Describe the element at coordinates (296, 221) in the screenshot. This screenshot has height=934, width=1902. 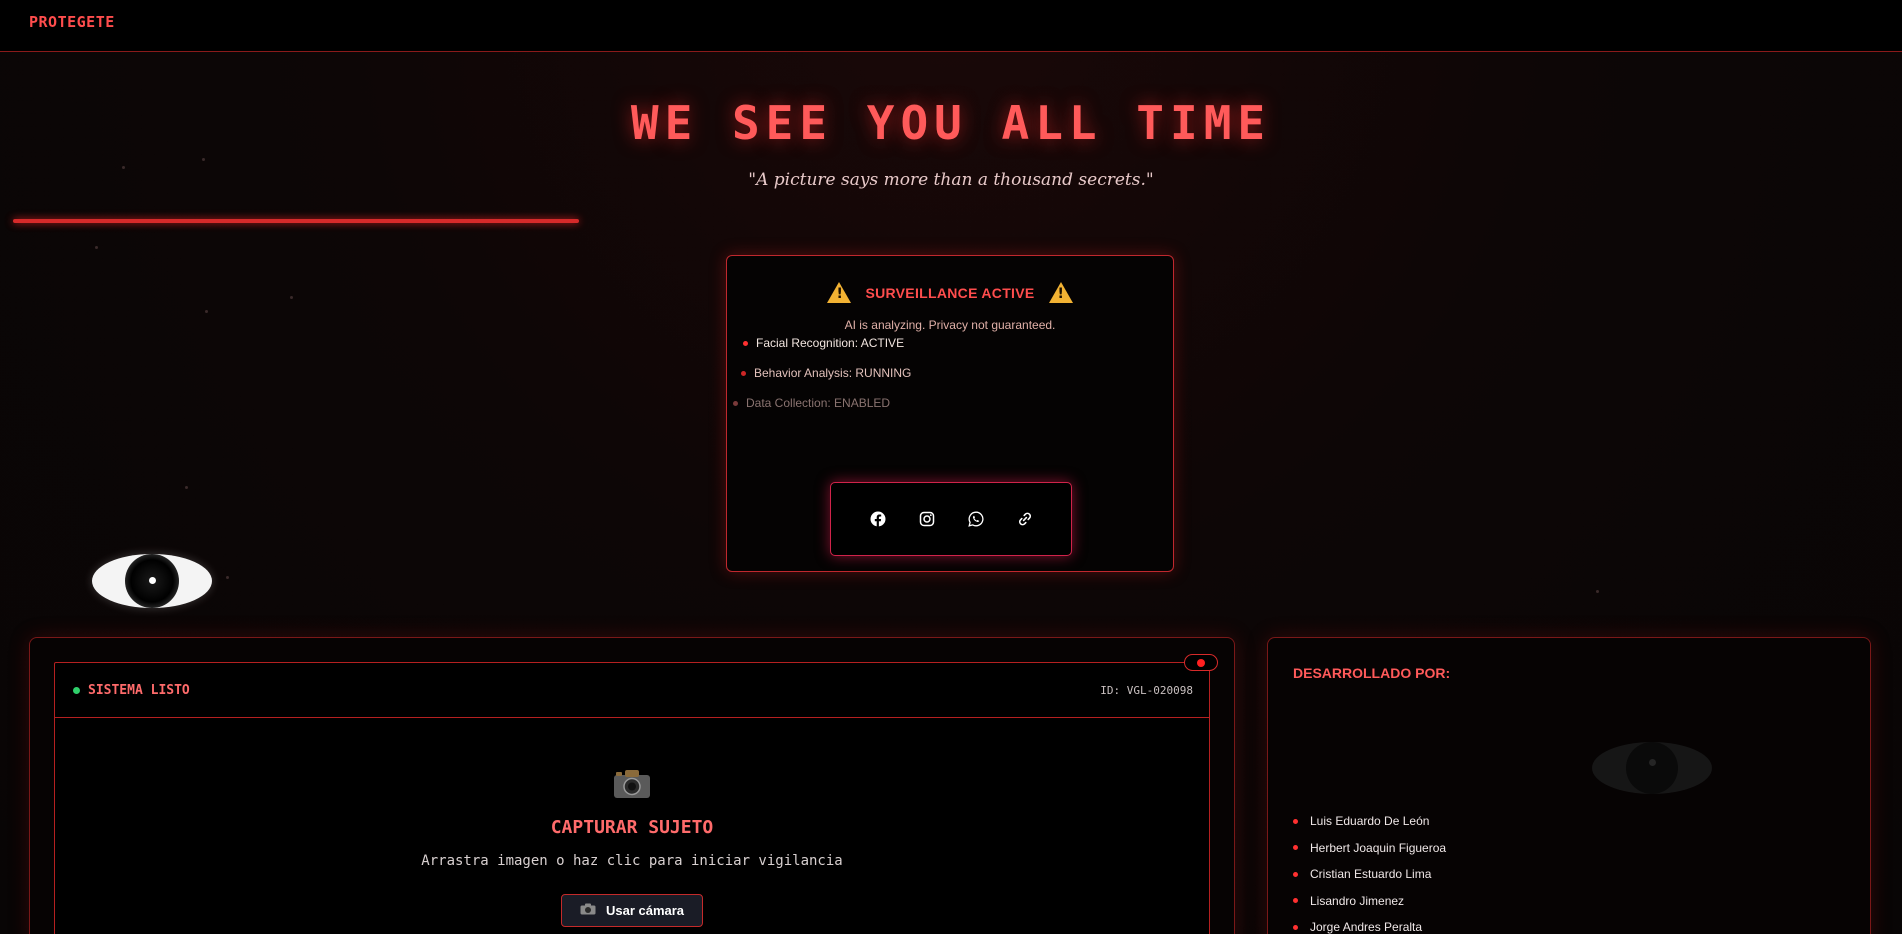
I see `scan-line` at that location.